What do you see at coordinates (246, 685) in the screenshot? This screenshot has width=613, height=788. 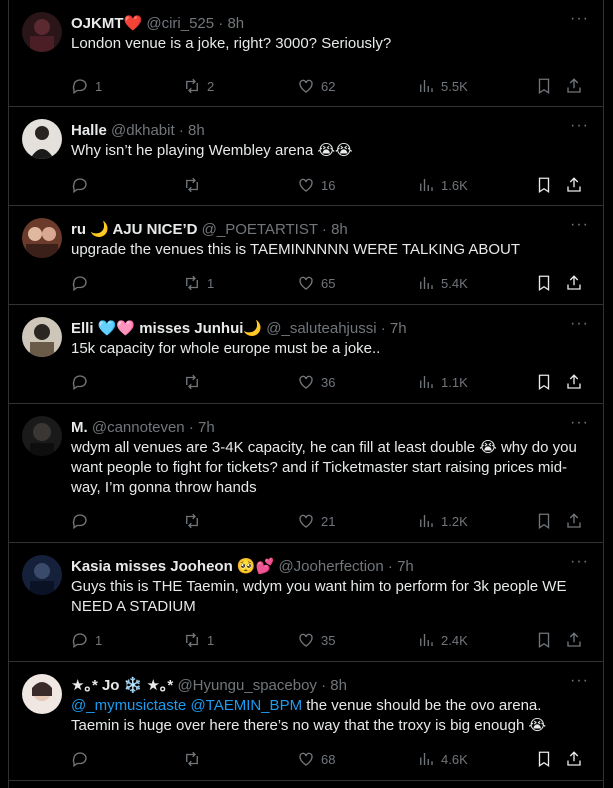 I see `author-handle: @Hyungu_spaceboy` at bounding box center [246, 685].